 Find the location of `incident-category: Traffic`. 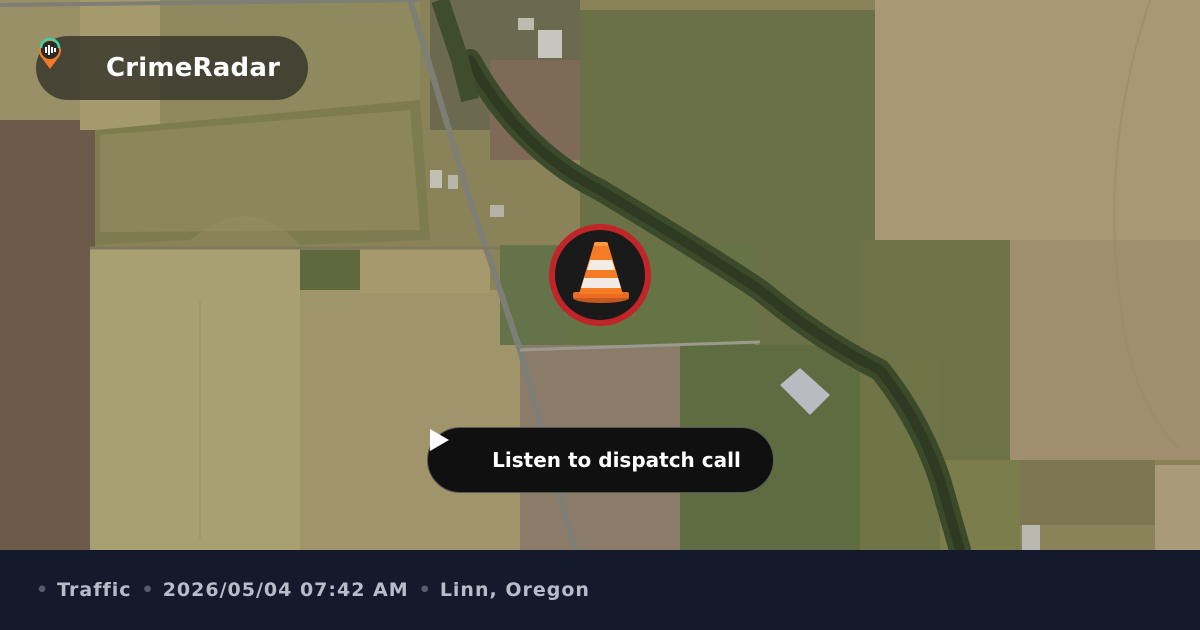

incident-category: Traffic is located at coordinates (94, 590).